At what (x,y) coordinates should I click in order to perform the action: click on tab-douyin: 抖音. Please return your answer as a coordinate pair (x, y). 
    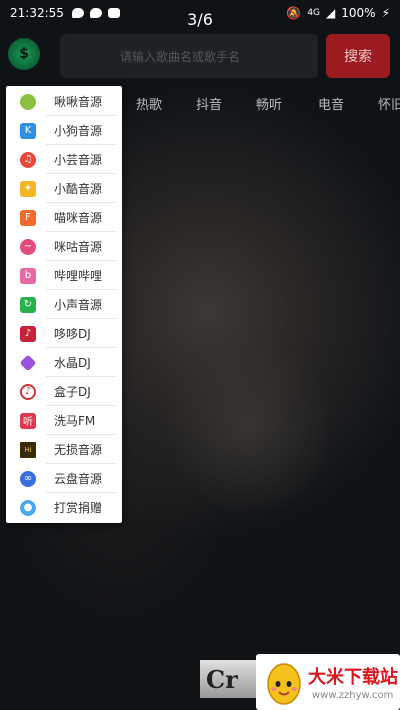
    Looking at the image, I should click on (209, 103).